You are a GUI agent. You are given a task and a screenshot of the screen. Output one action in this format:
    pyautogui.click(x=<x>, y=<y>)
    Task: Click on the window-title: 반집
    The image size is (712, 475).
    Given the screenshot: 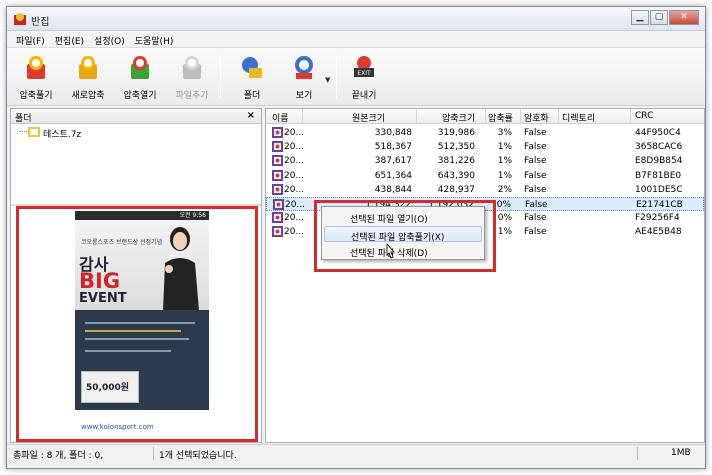 What is the action you would take?
    pyautogui.click(x=40, y=22)
    